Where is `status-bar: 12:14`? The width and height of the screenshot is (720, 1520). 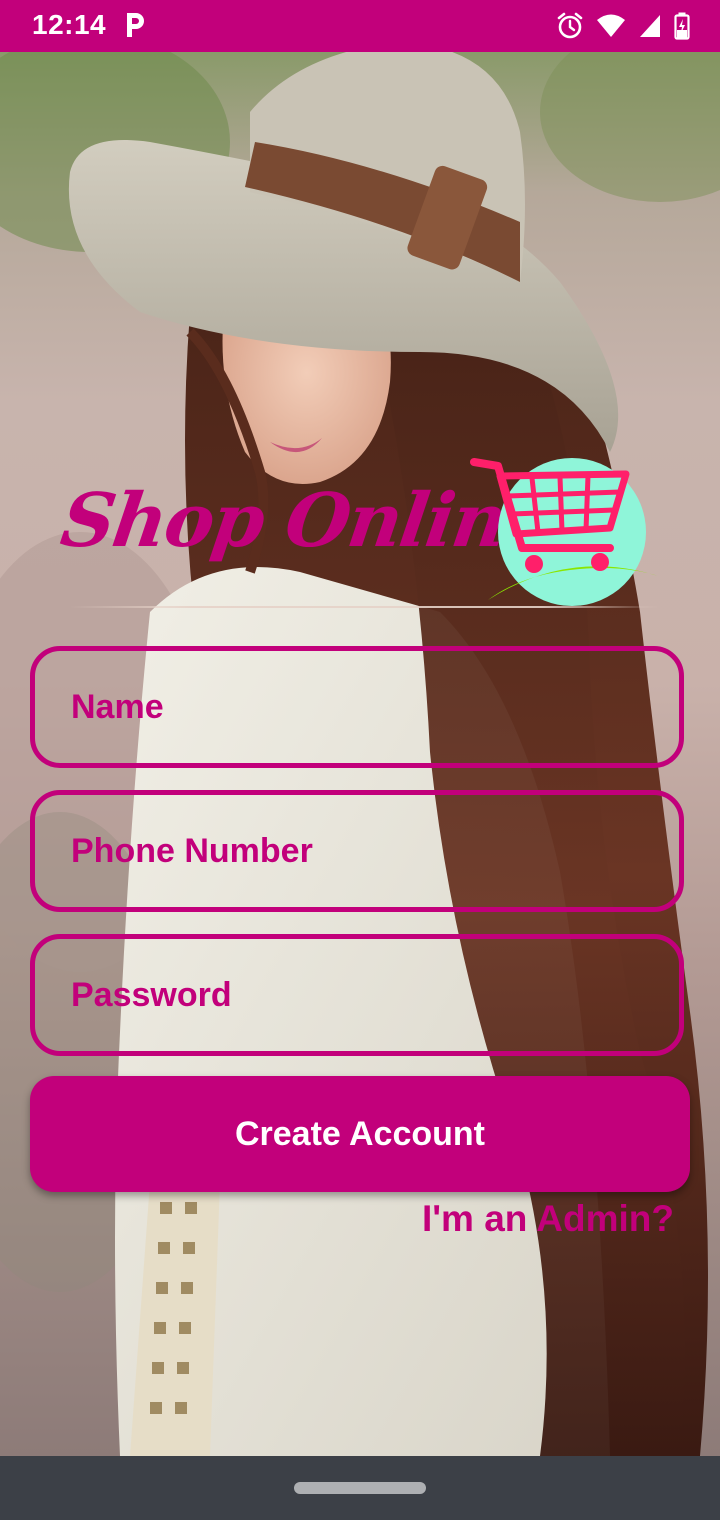 status-bar: 12:14 is located at coordinates (360, 26).